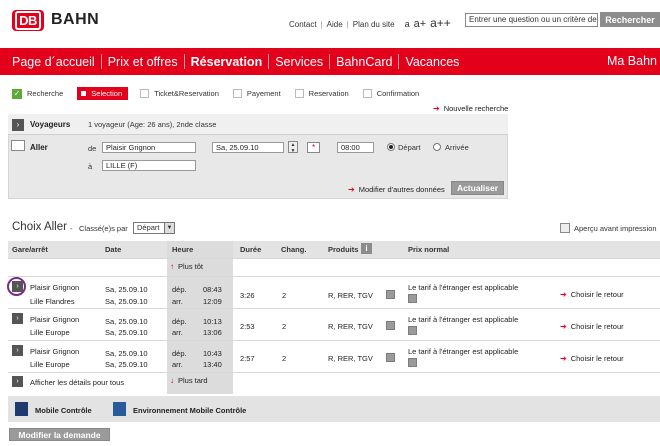 Image resolution: width=660 pixels, height=446 pixels. What do you see at coordinates (420, 24) in the screenshot?
I see `font-size-larger: a+` at bounding box center [420, 24].